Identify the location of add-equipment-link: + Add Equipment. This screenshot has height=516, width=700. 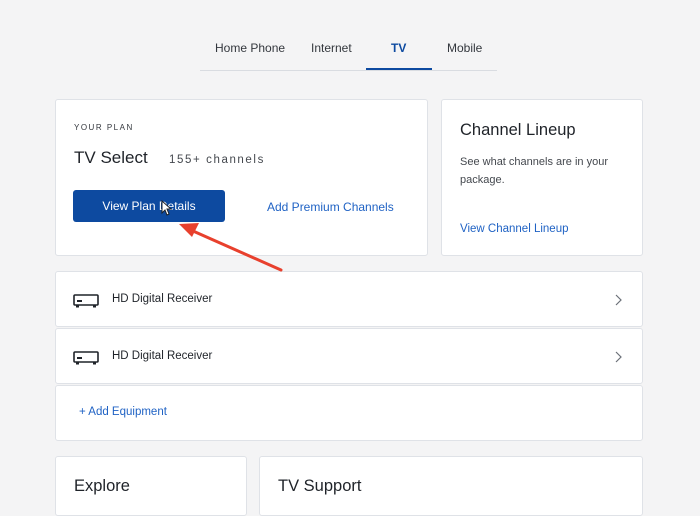
(123, 412).